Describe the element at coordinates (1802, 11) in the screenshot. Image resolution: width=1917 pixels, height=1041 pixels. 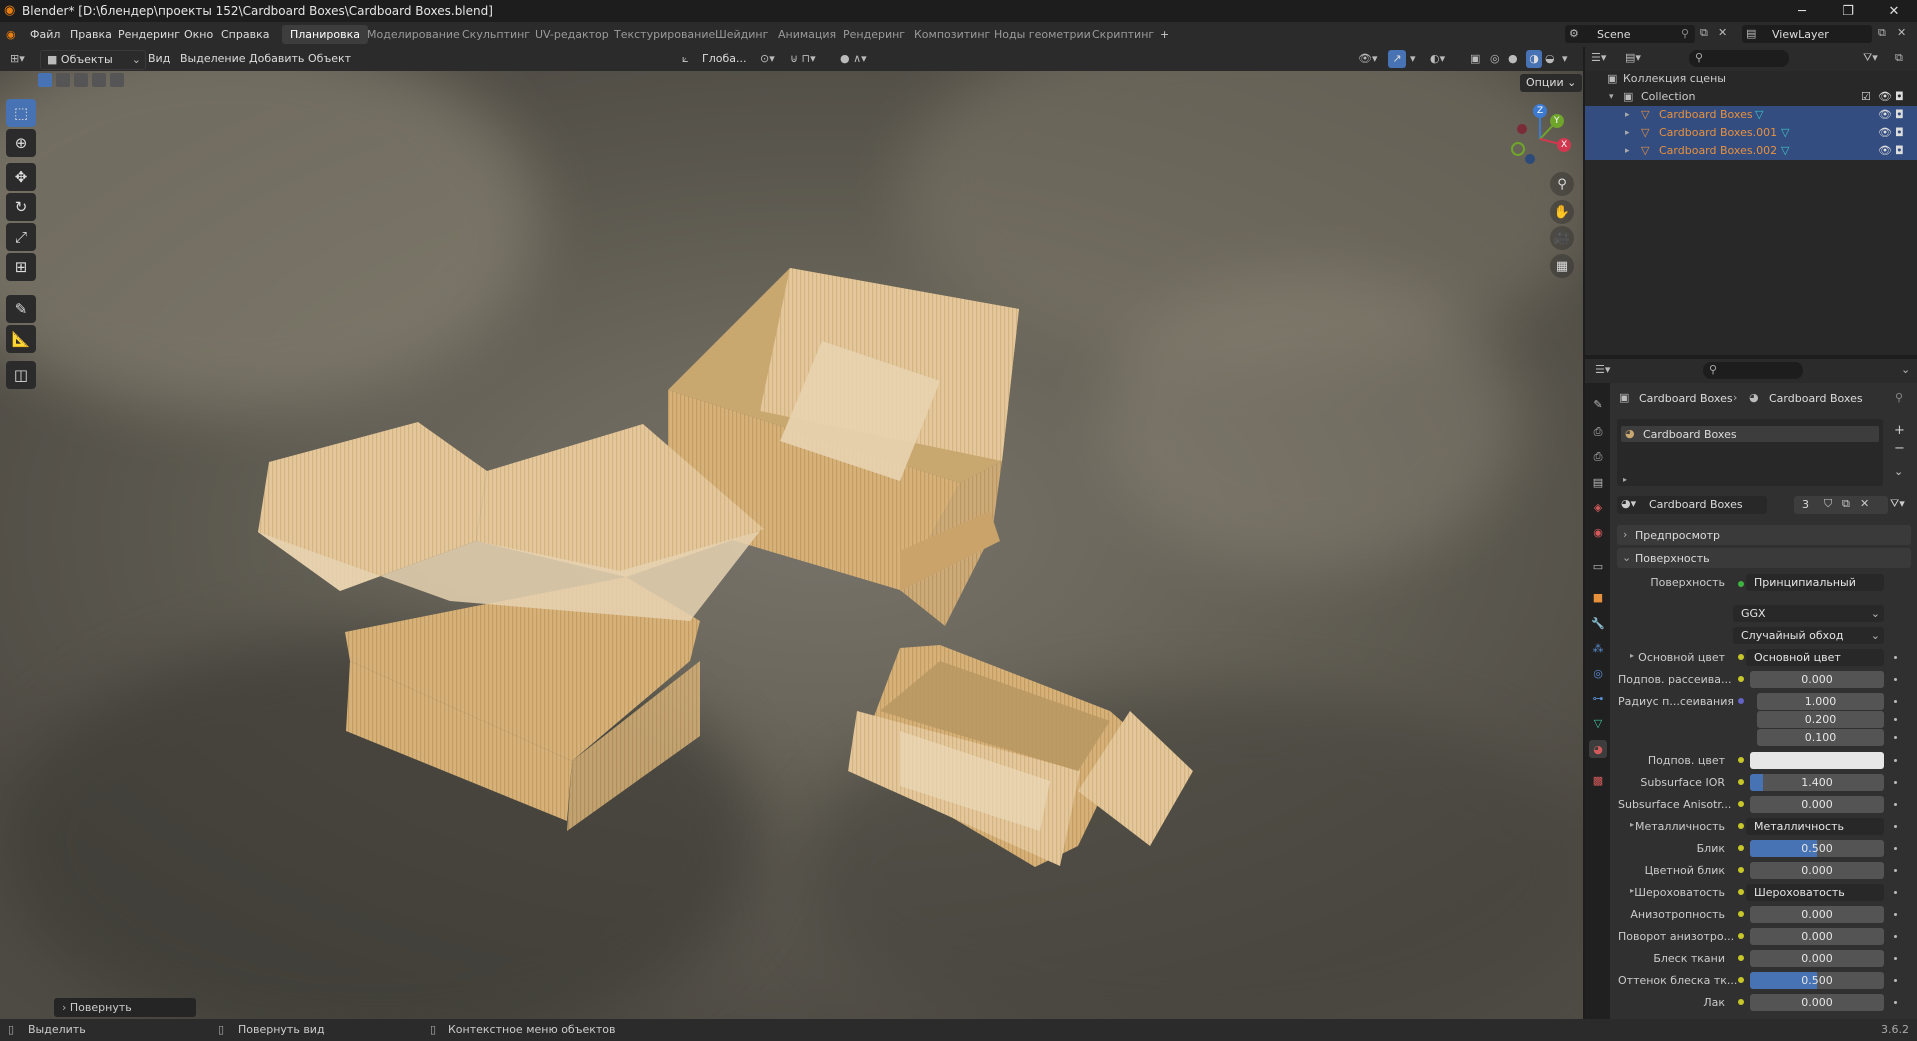
I see `minimize-button: ─` at that location.